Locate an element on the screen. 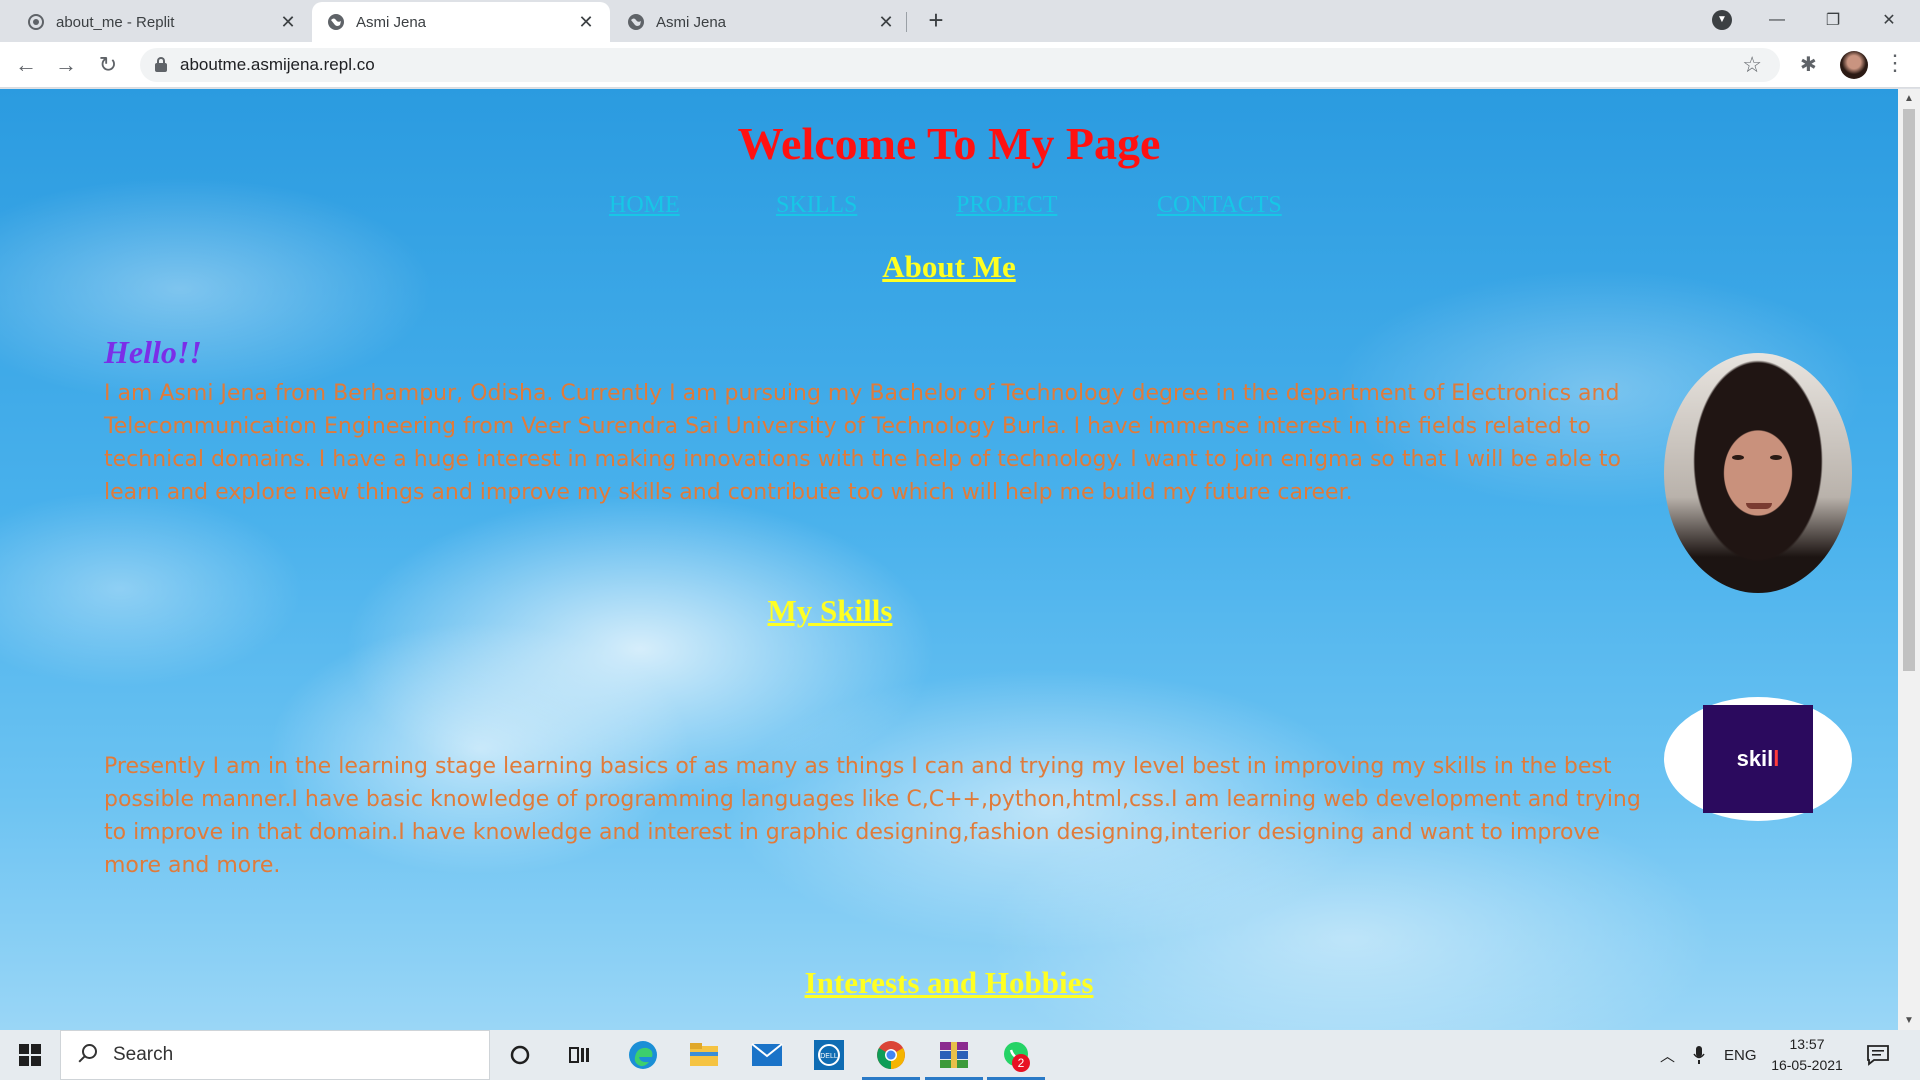 This screenshot has height=1080, width=1920. microphone-icon is located at coordinates (1699, 1055).